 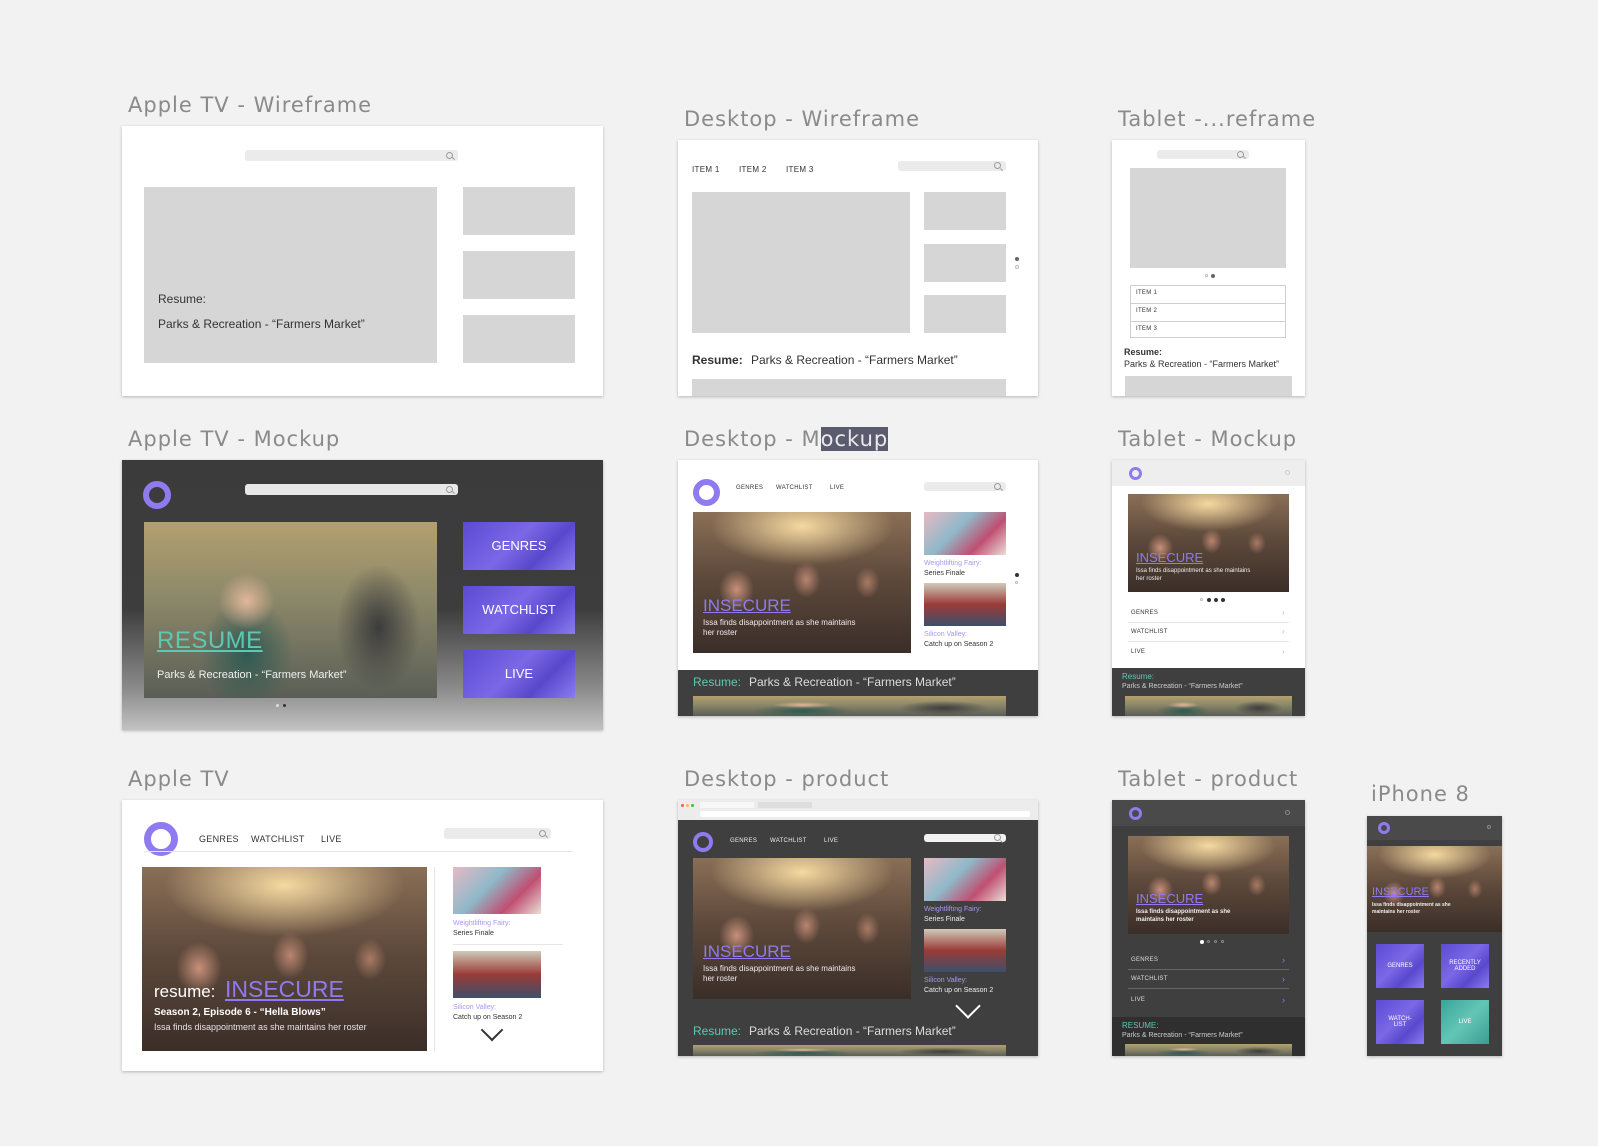 What do you see at coordinates (706, 169) in the screenshot?
I see `nav-item-1: ITEM 1` at bounding box center [706, 169].